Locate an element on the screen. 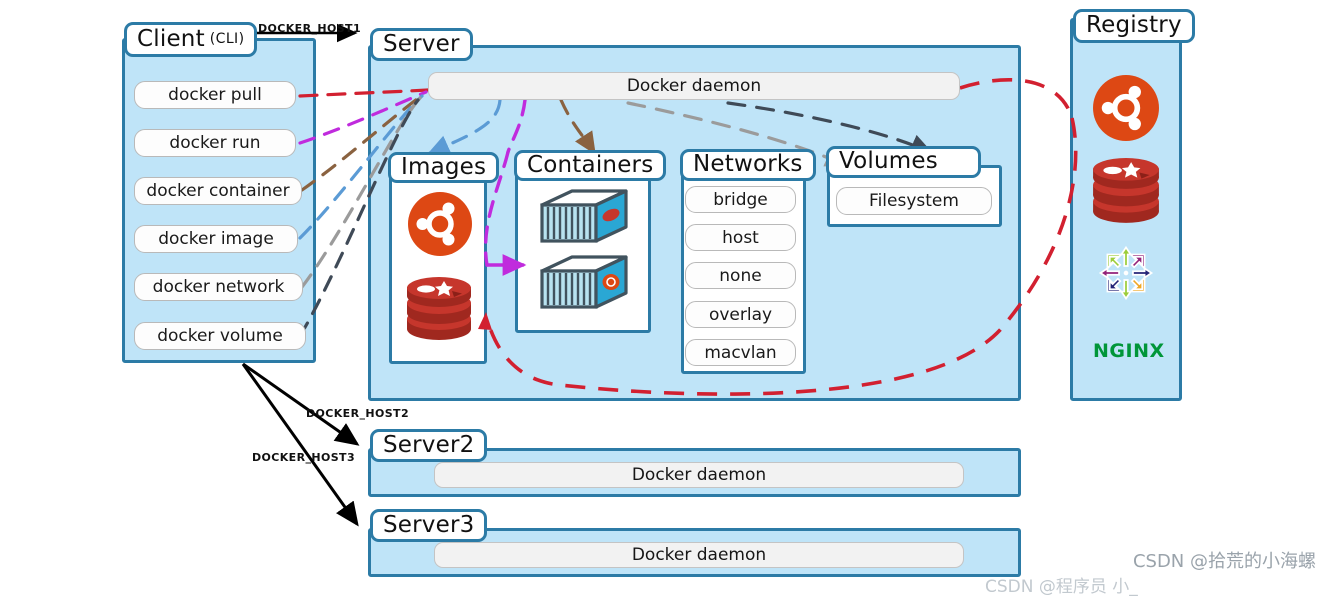  registry-label: Registry is located at coordinates (1134, 25).